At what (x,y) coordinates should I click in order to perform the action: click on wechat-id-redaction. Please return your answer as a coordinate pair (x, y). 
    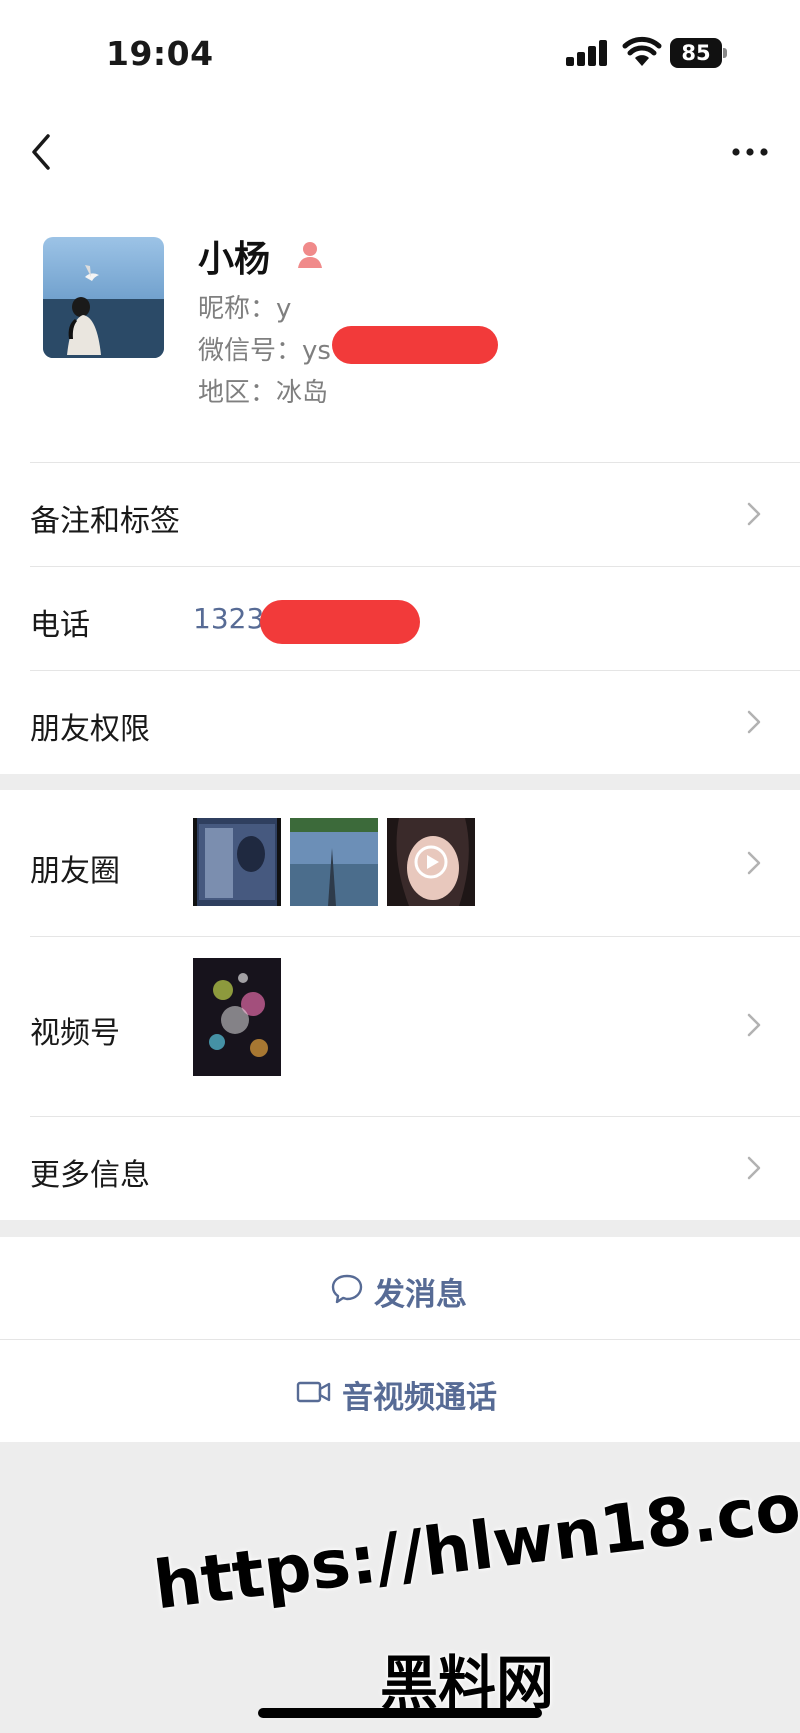
    Looking at the image, I should click on (415, 345).